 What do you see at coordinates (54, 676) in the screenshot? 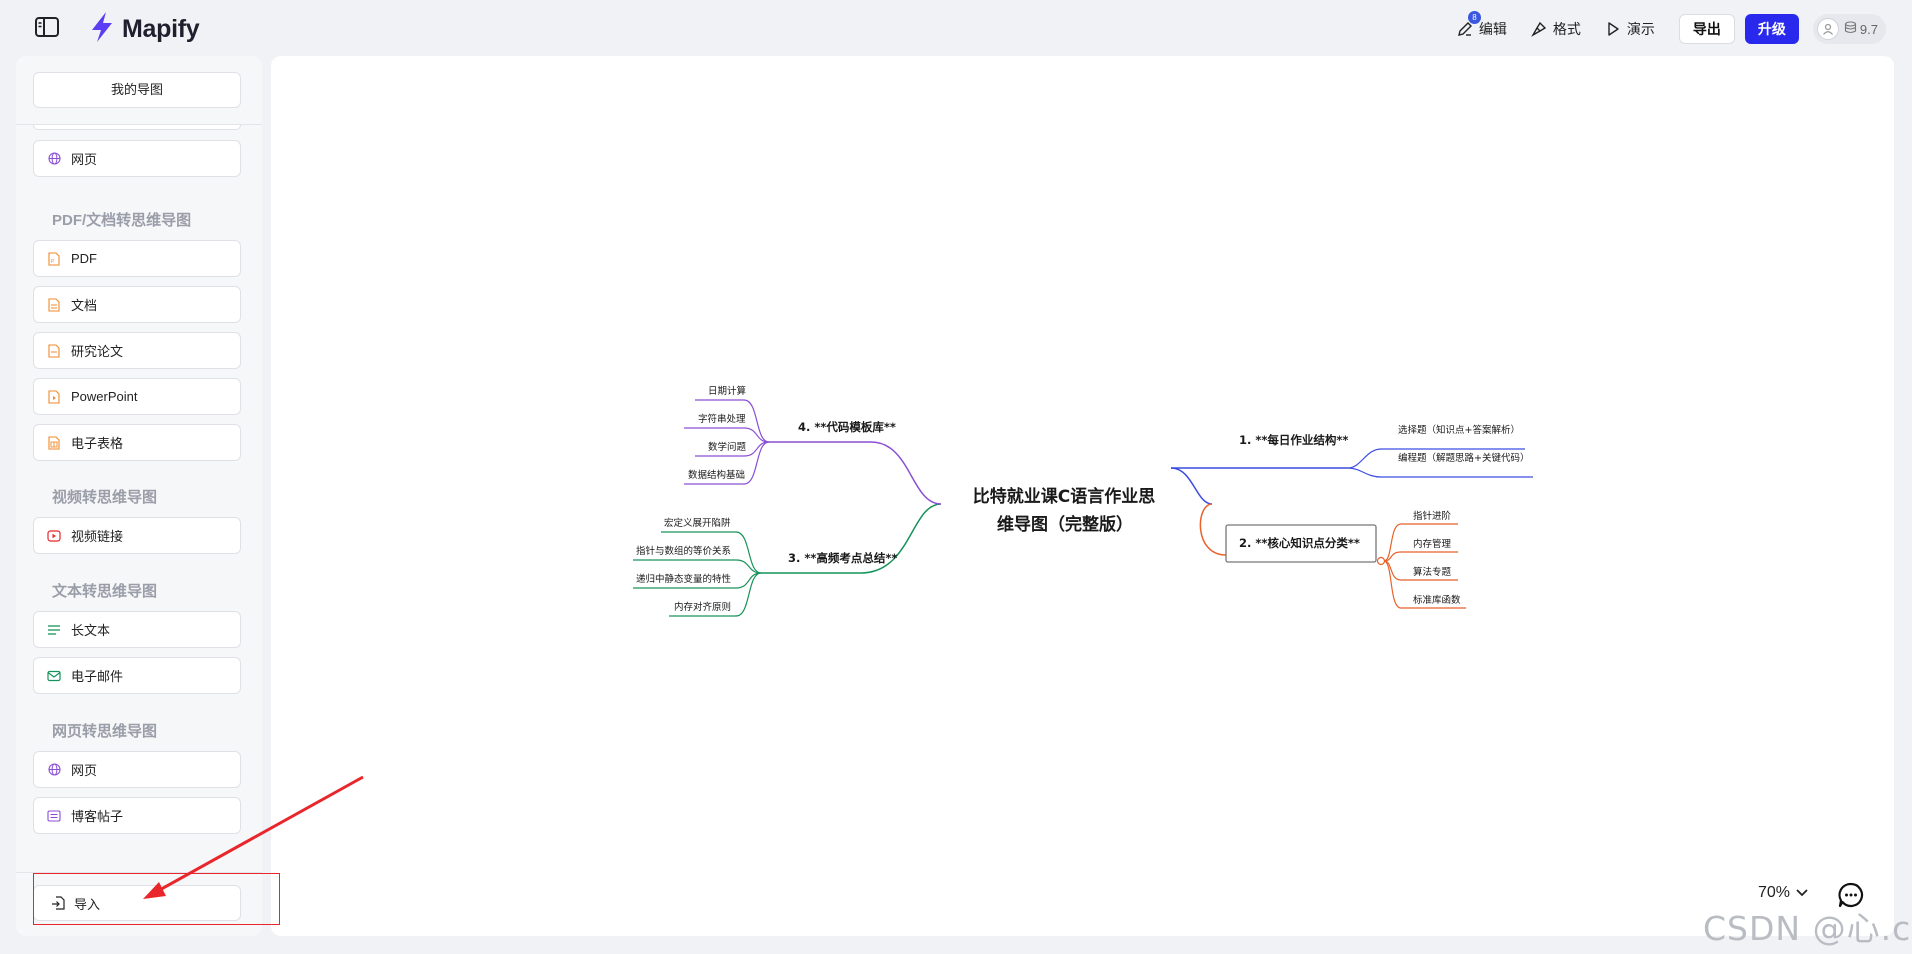
I see `mail-icon` at bounding box center [54, 676].